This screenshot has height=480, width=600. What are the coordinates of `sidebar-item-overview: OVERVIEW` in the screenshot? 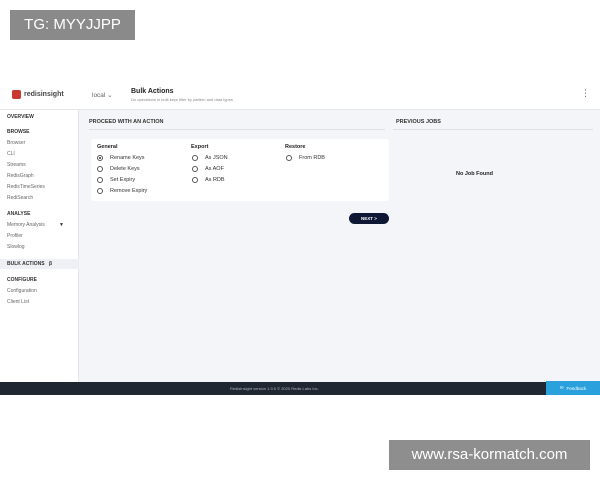 It's located at (20, 117).